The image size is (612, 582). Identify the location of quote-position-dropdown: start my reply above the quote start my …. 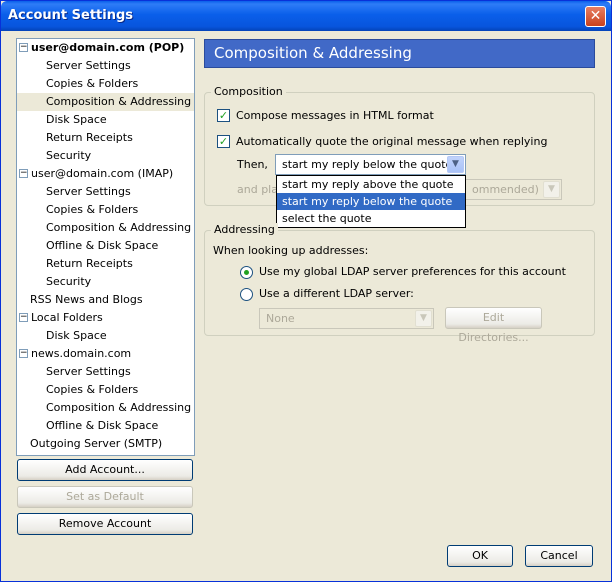
(371, 201).